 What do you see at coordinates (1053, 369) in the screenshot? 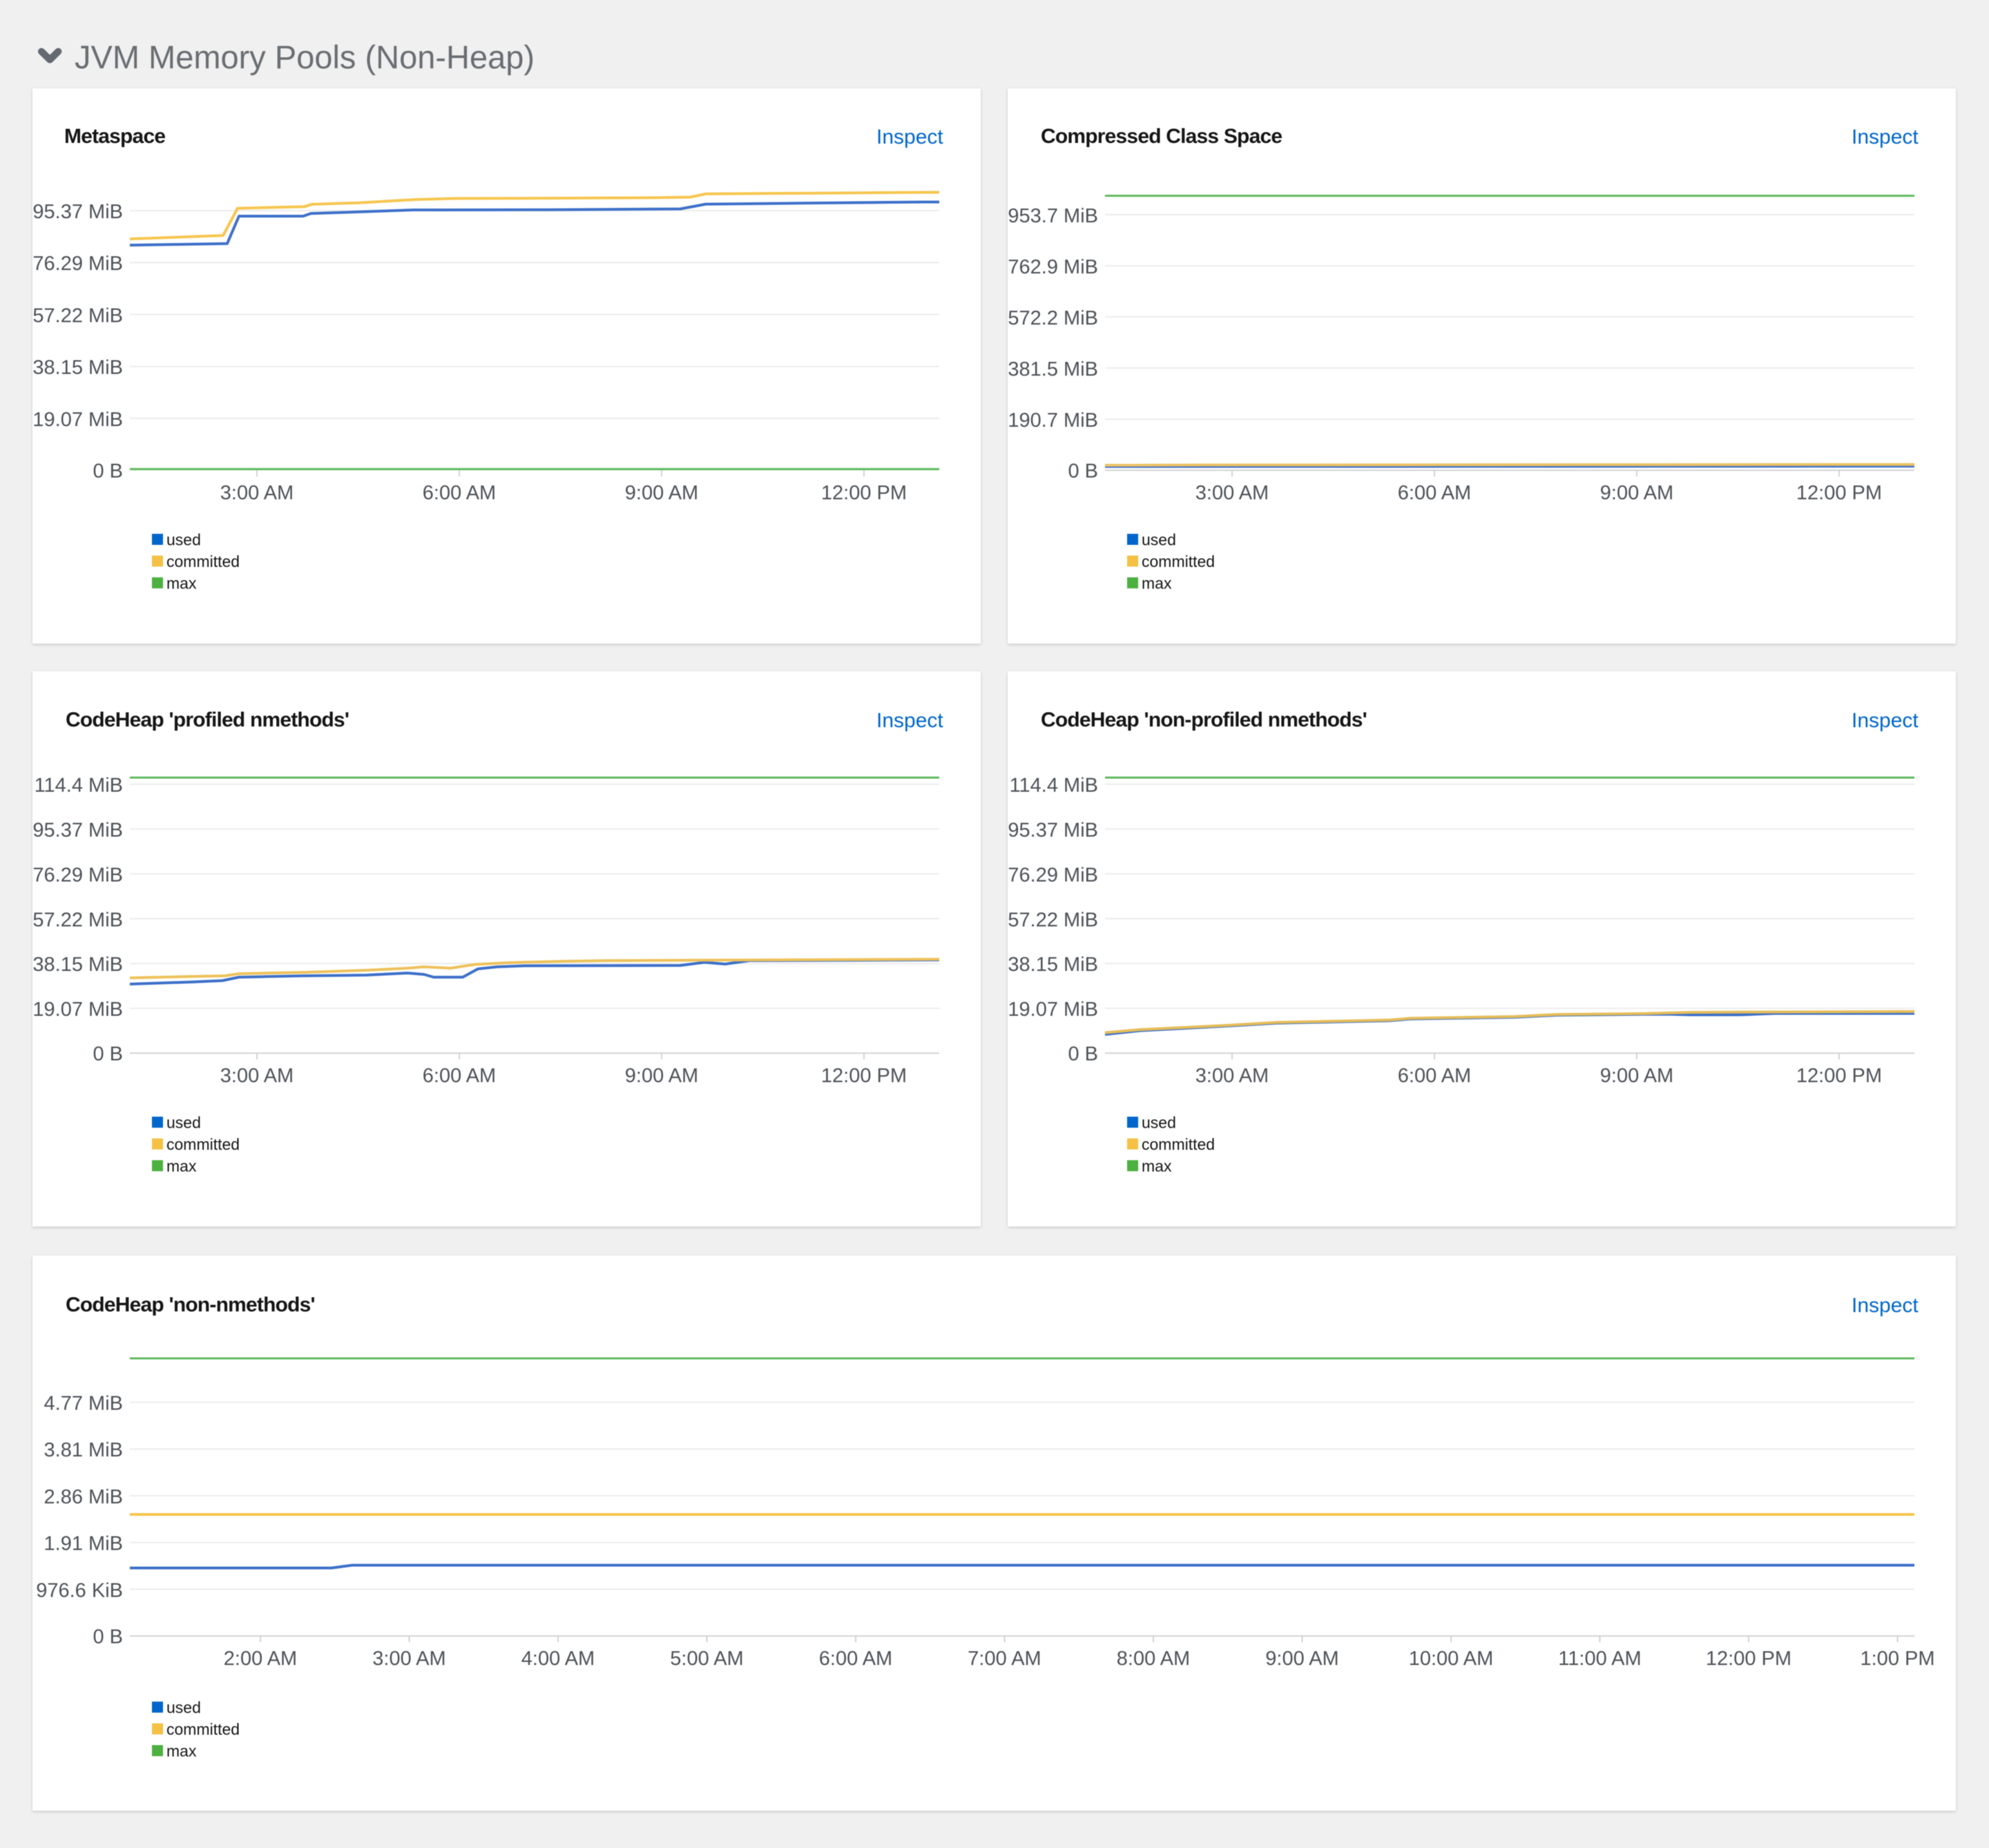
I see `svg-text: 381.5 MiB` at bounding box center [1053, 369].